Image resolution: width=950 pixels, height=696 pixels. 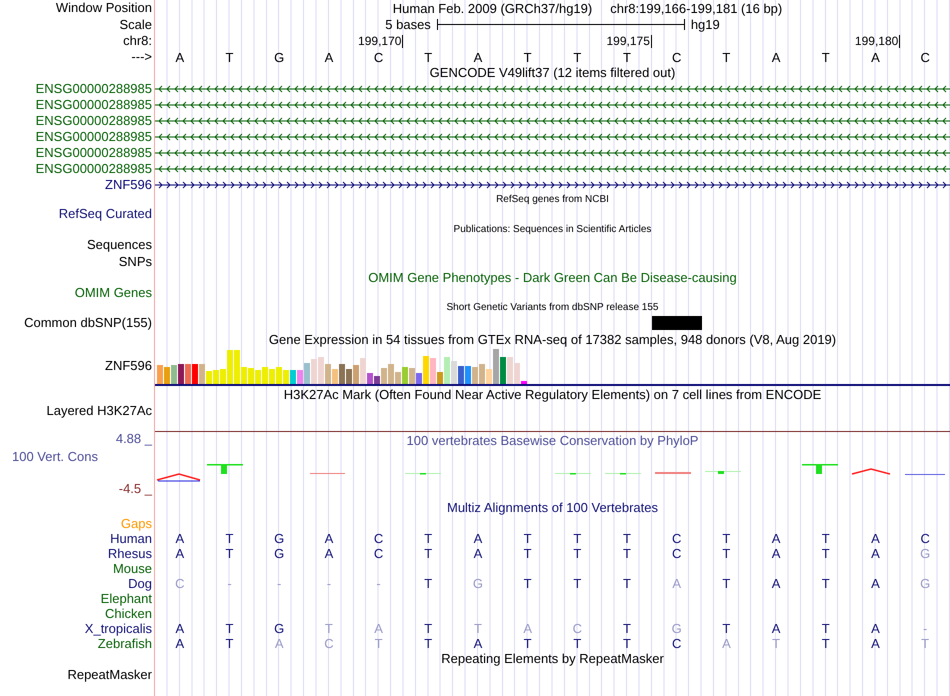 I want to click on track-label: Sequences, so click(x=120, y=245).